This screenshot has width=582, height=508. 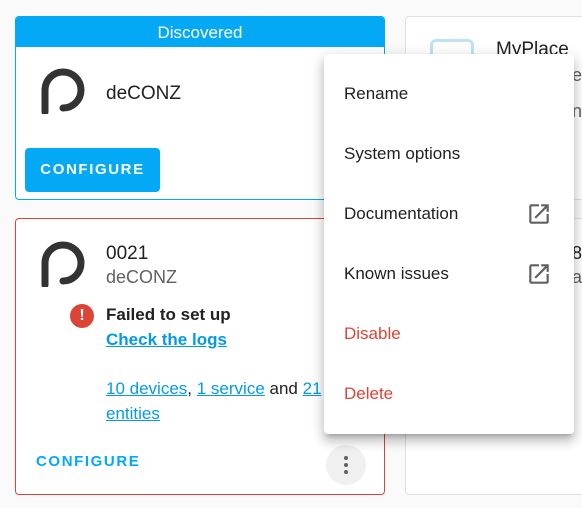 I want to click on integration-title: deCONZ, so click(x=143, y=93).